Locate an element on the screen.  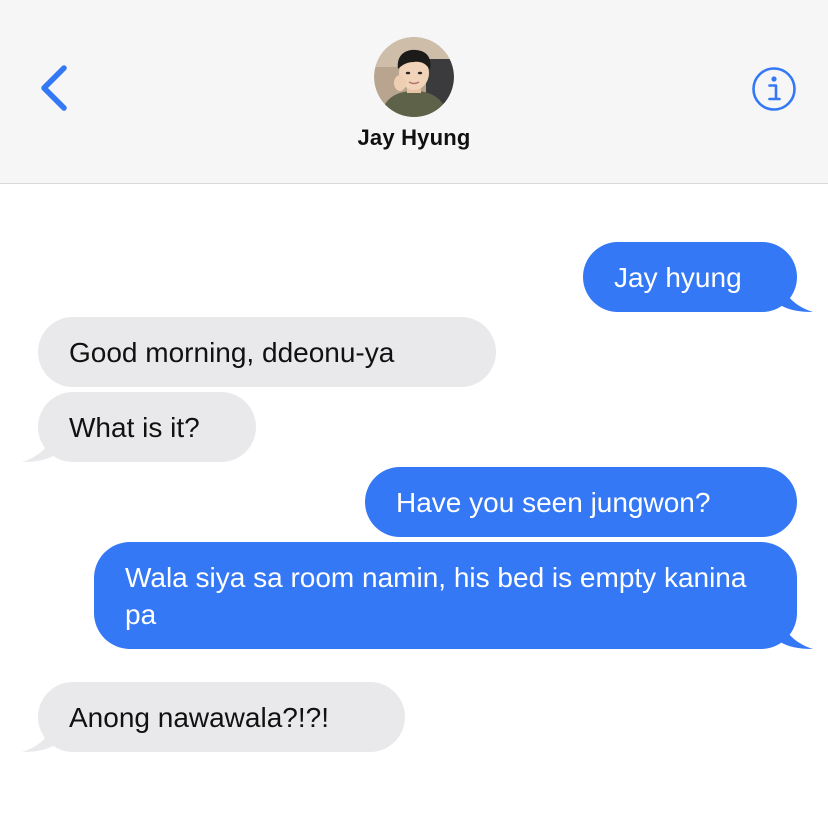
incoming-message: What is it? is located at coordinates (147, 427).